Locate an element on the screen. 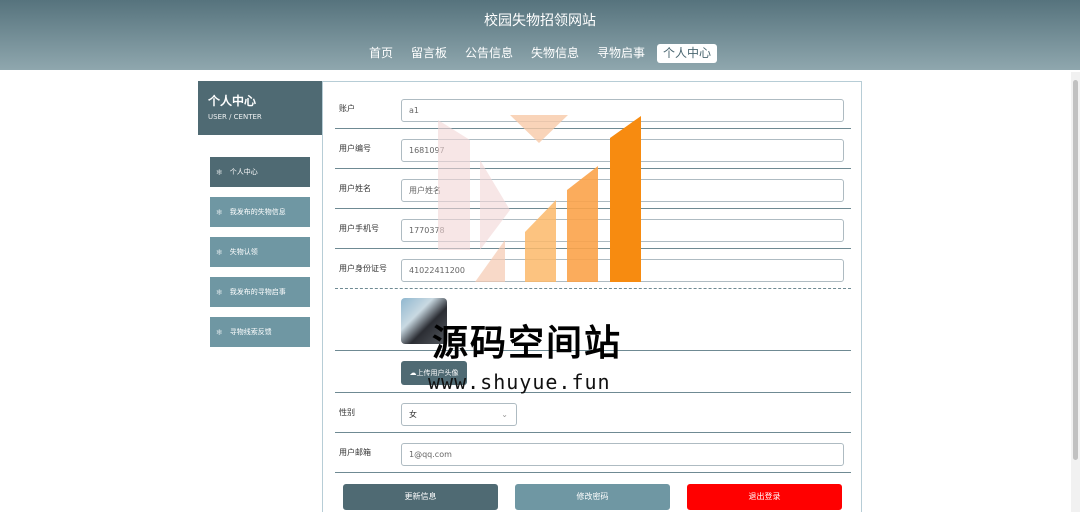 This screenshot has width=1080, height=512. form-row-user-no: 用户编号 1681097 is located at coordinates (593, 149).